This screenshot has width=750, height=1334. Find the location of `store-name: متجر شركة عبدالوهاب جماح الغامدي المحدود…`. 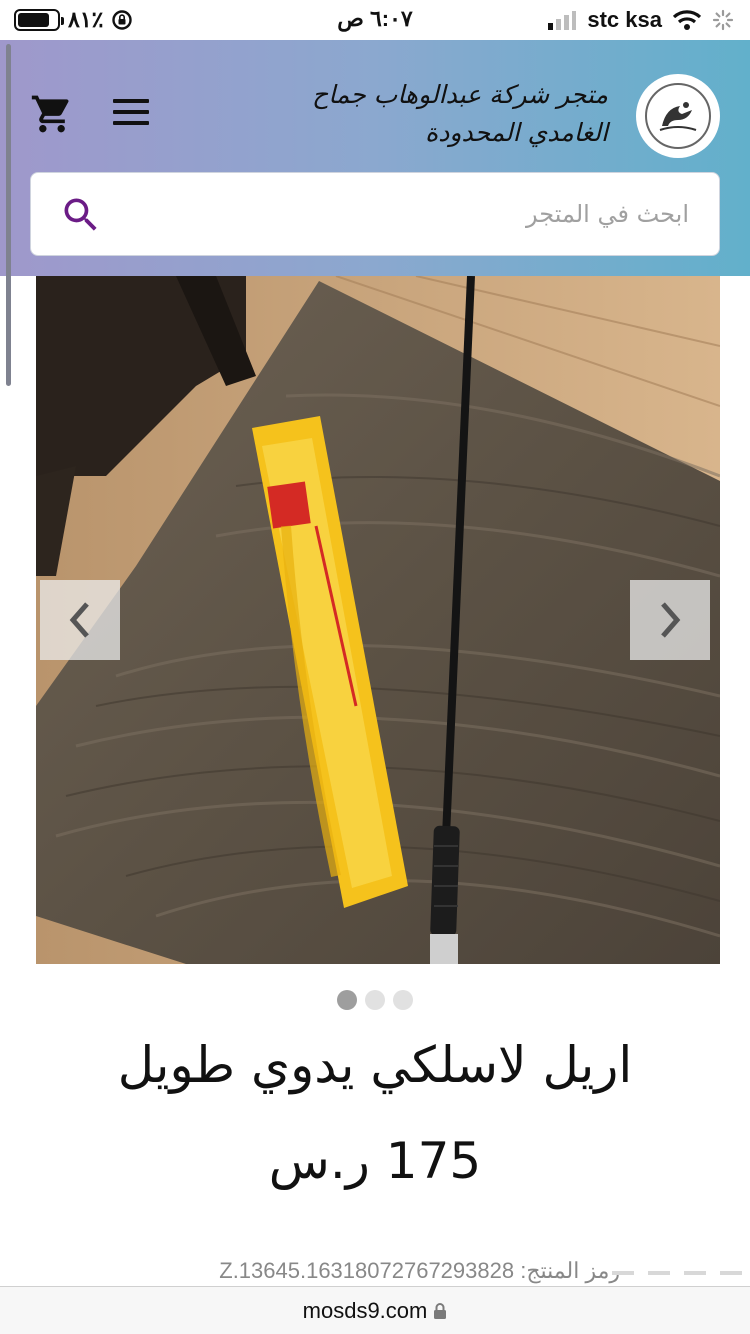

store-name: متجر شركة عبدالوهاب جماح الغامدي المحدود… is located at coordinates (418, 114).